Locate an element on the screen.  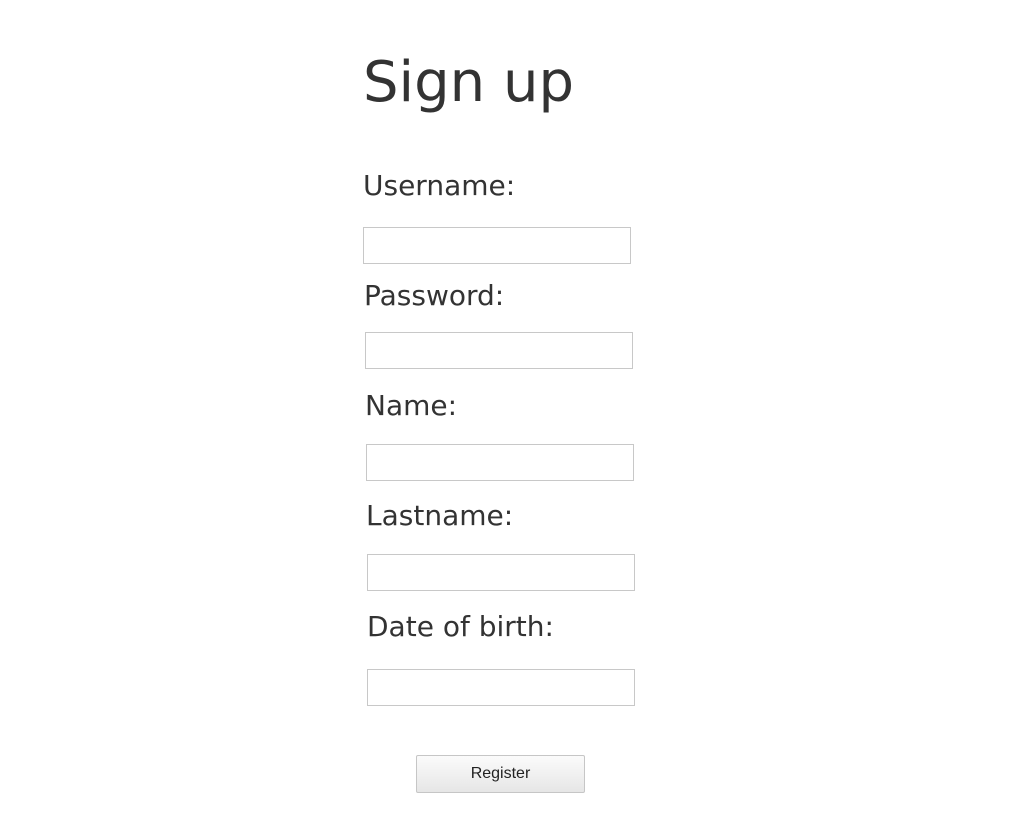
page-title: Sign up is located at coordinates (468, 82).